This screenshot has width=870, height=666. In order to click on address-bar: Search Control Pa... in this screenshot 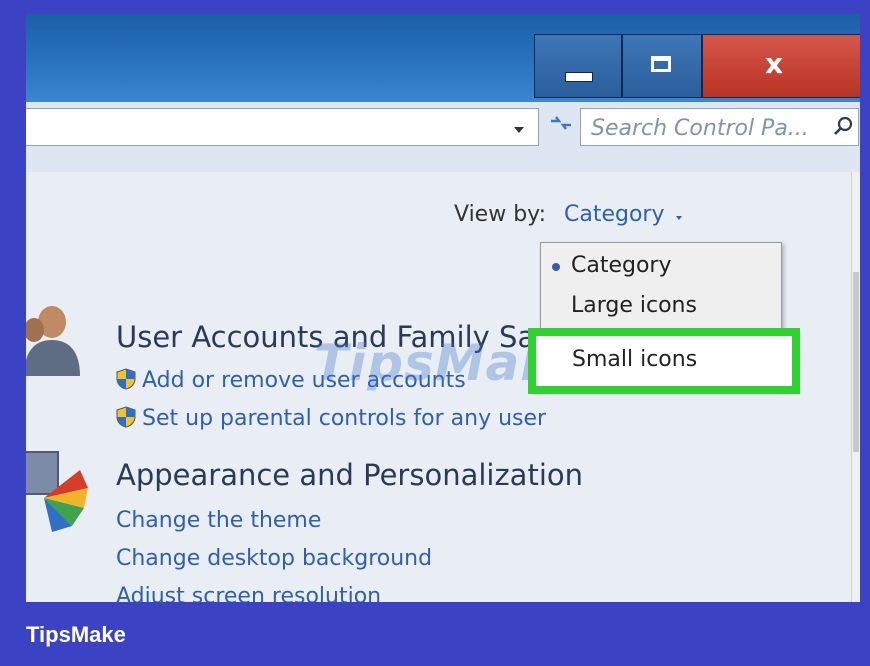, I will do `click(443, 137)`.